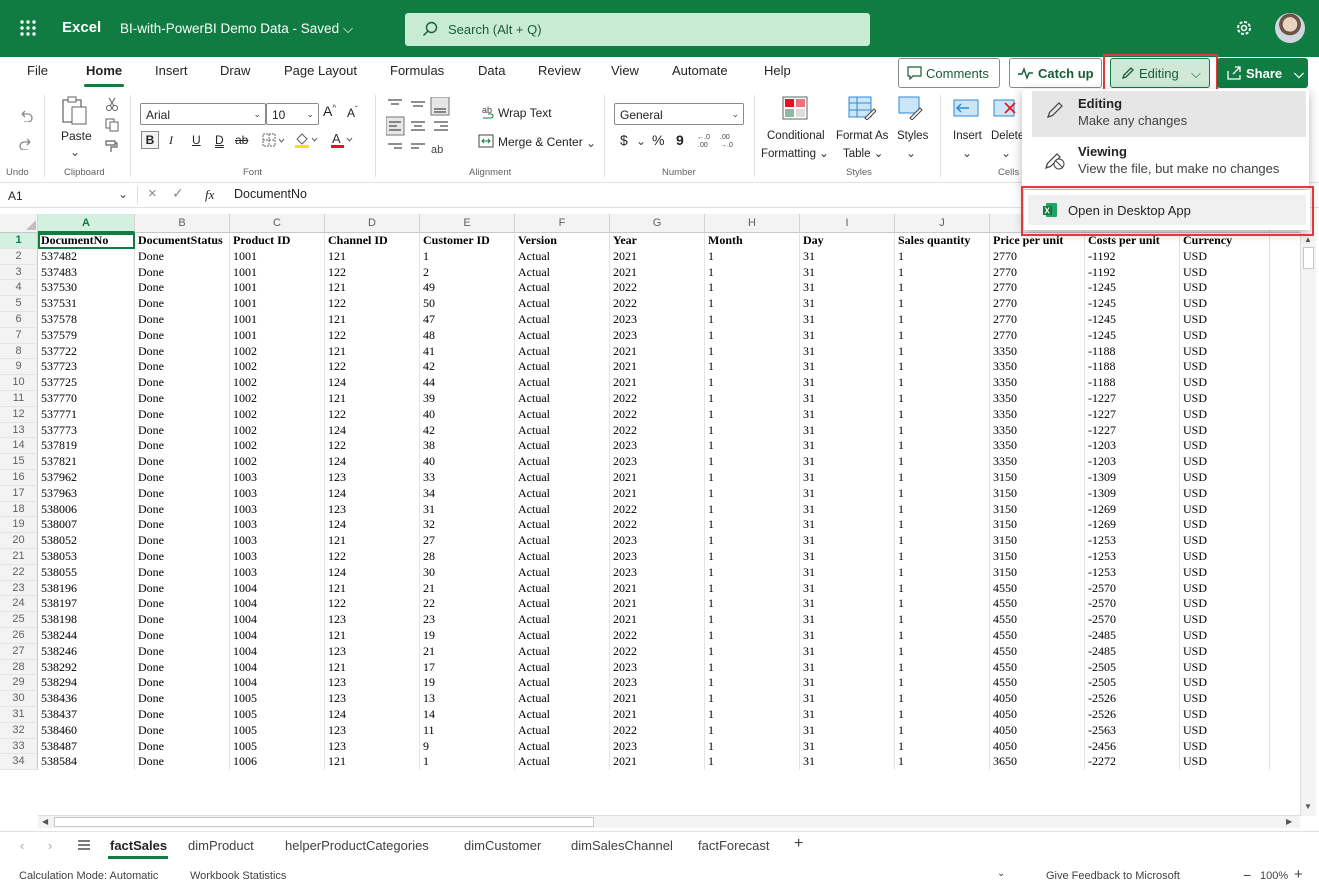 This screenshot has height=891, width=1319. Describe the element at coordinates (562, 241) in the screenshot. I see `column-title-cell: Version` at that location.